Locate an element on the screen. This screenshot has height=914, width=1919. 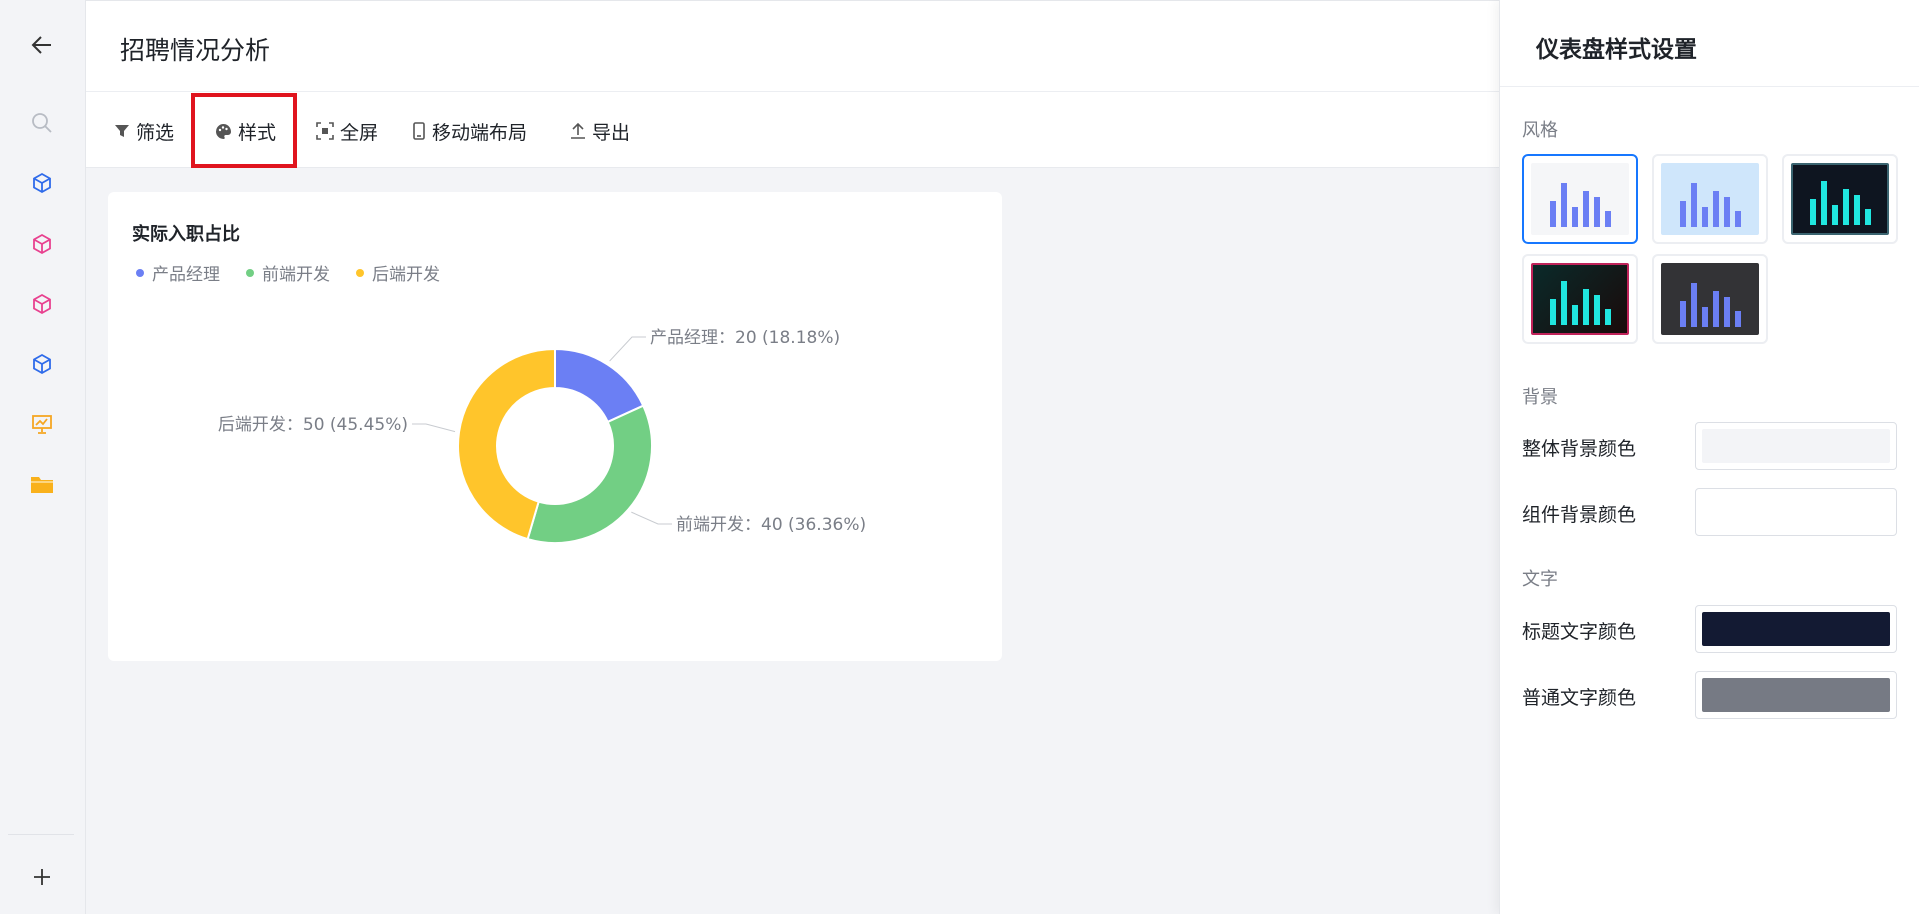
legend-label: 前端开发 is located at coordinates (296, 275).